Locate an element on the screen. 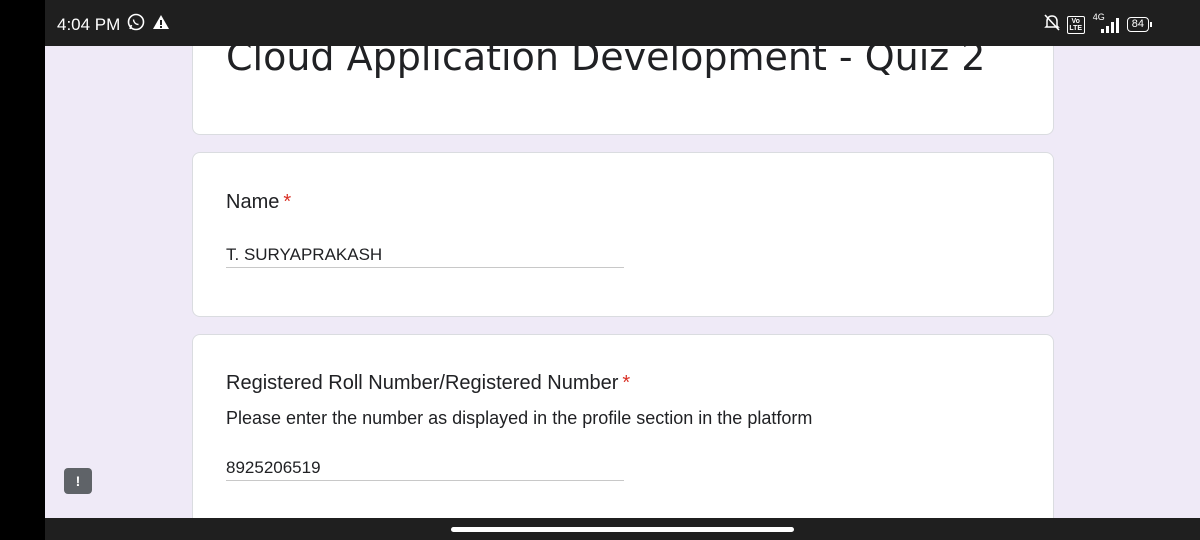 The width and height of the screenshot is (1200, 540). question-label-text: Name is located at coordinates (253, 202).